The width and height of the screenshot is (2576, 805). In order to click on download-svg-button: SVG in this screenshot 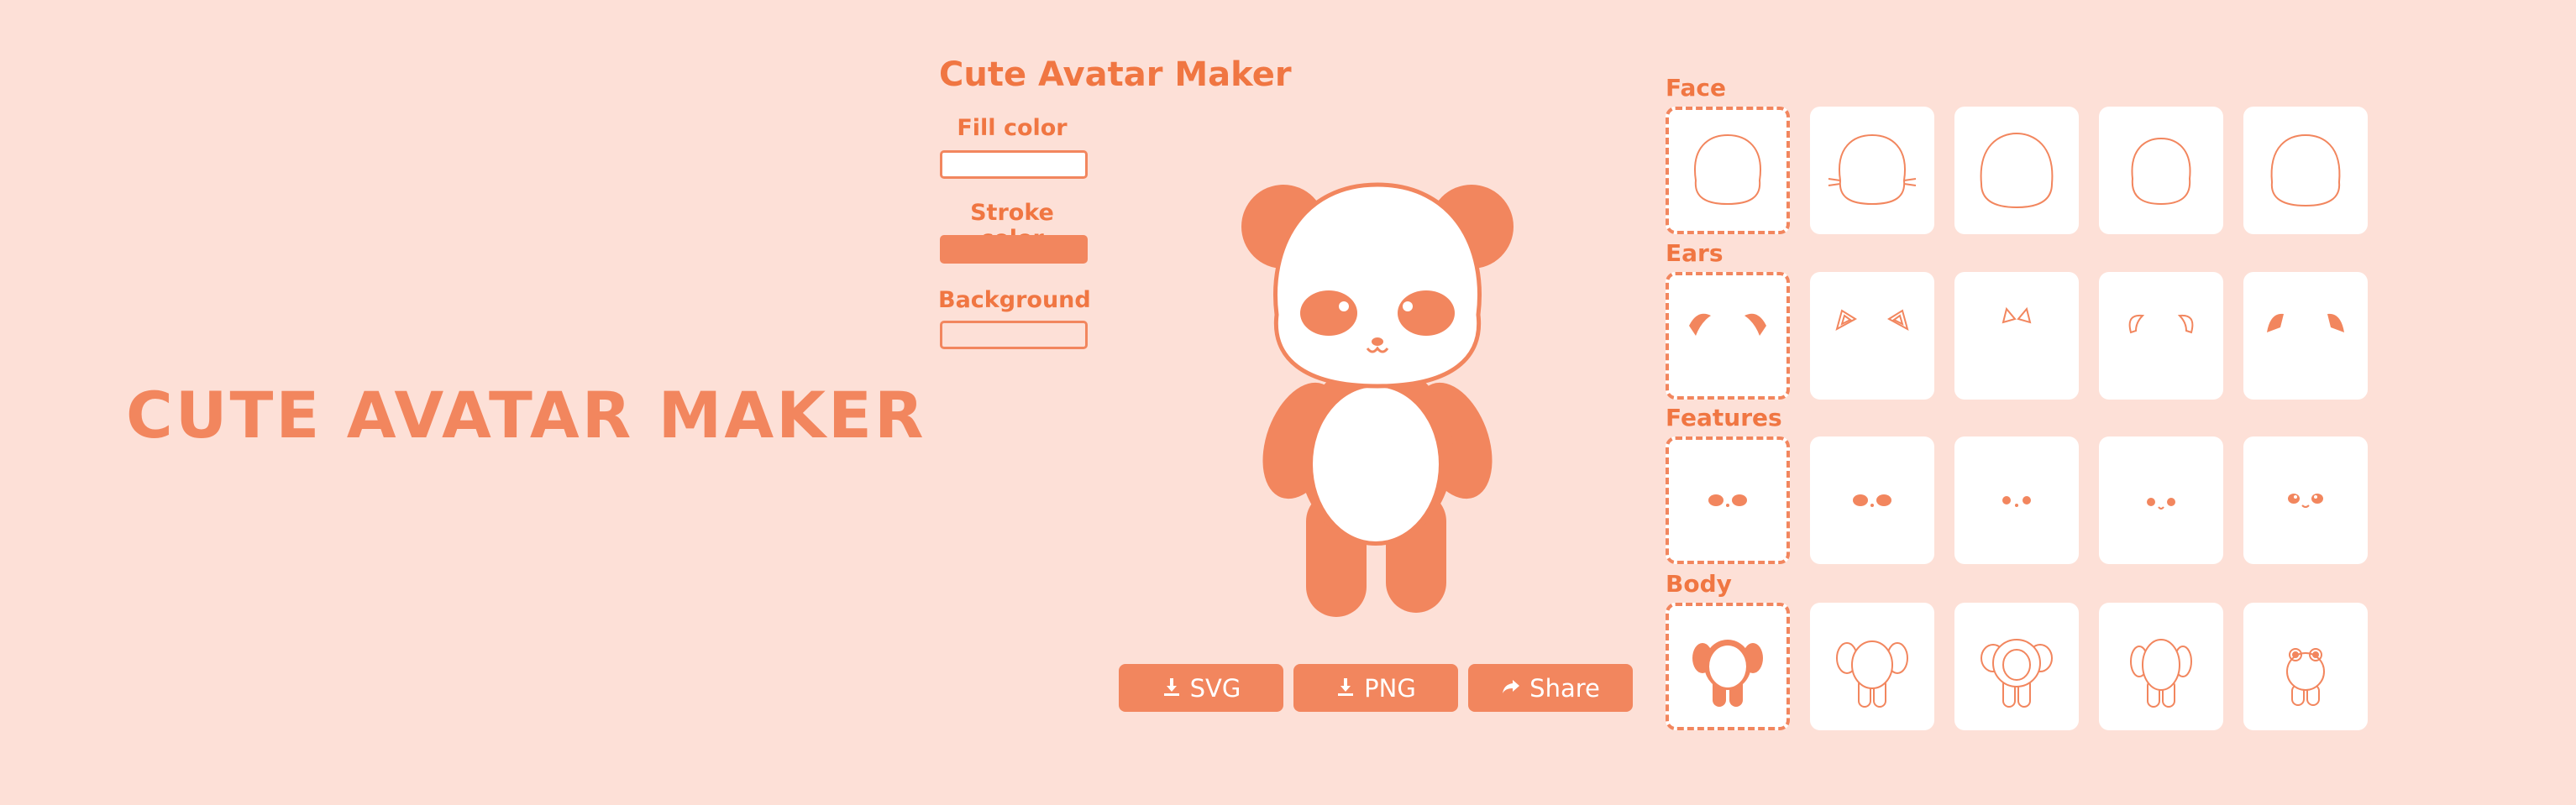, I will do `click(1201, 688)`.